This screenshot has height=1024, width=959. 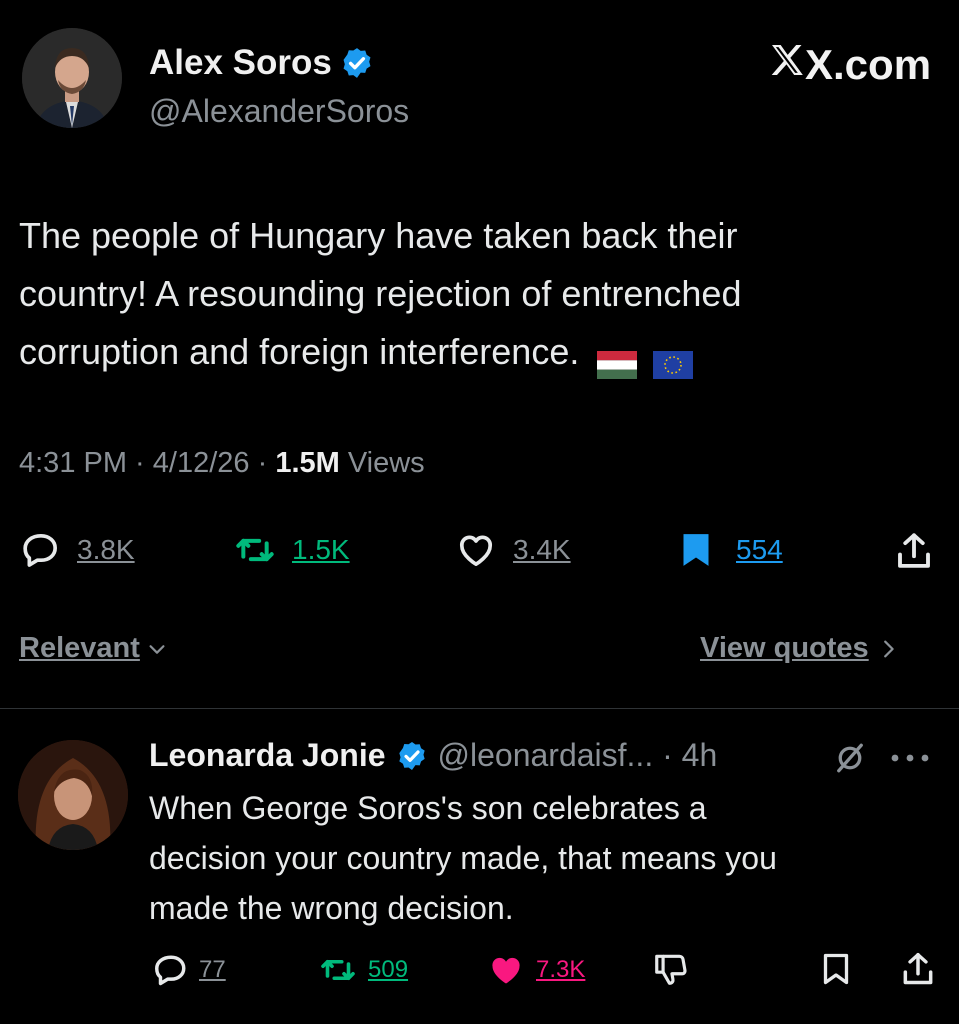 What do you see at coordinates (299, 351) in the screenshot?
I see `tweet-text-line: corruption and foreign interference.` at bounding box center [299, 351].